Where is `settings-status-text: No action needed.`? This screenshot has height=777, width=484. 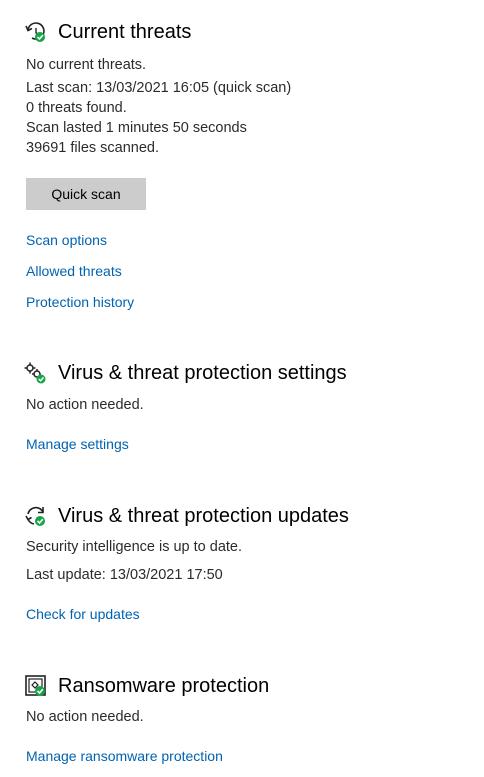 settings-status-text: No action needed. is located at coordinates (85, 405).